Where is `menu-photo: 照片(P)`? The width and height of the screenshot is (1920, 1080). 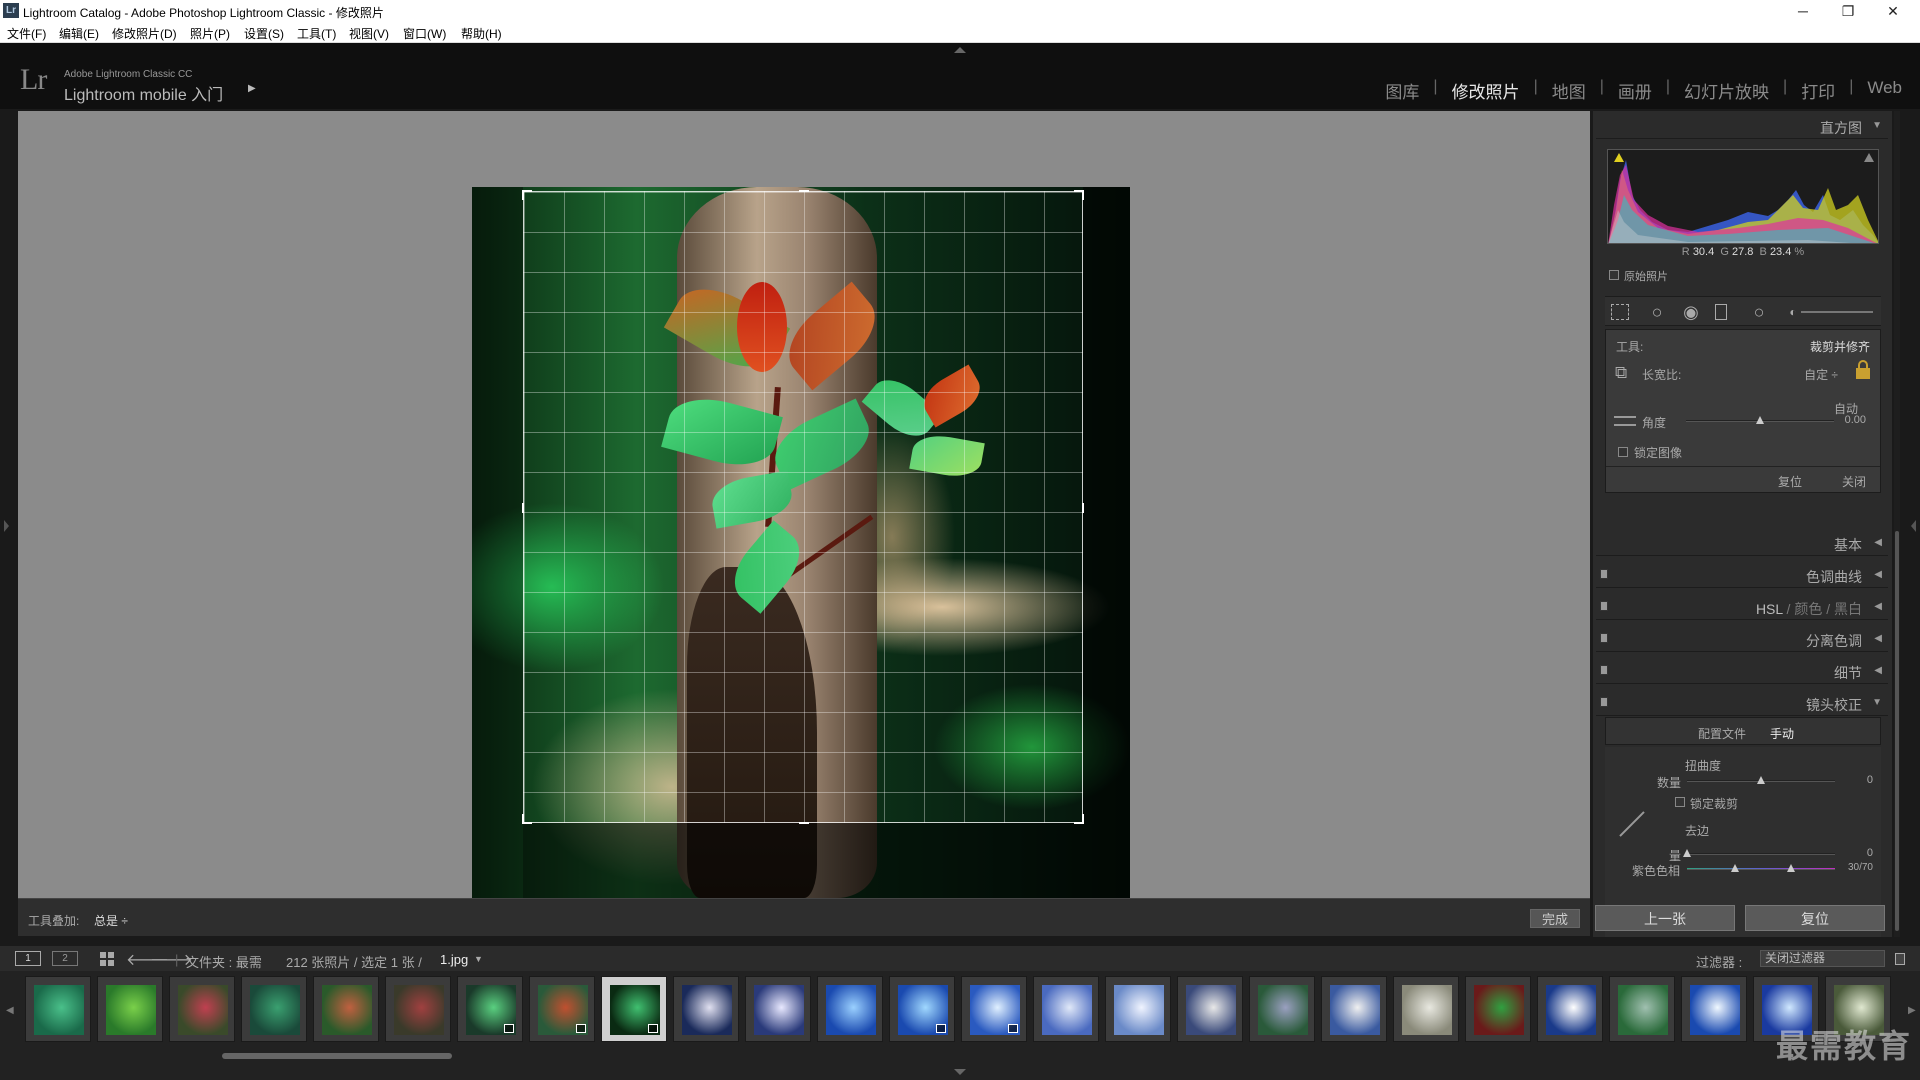
menu-photo: 照片(P) is located at coordinates (210, 33).